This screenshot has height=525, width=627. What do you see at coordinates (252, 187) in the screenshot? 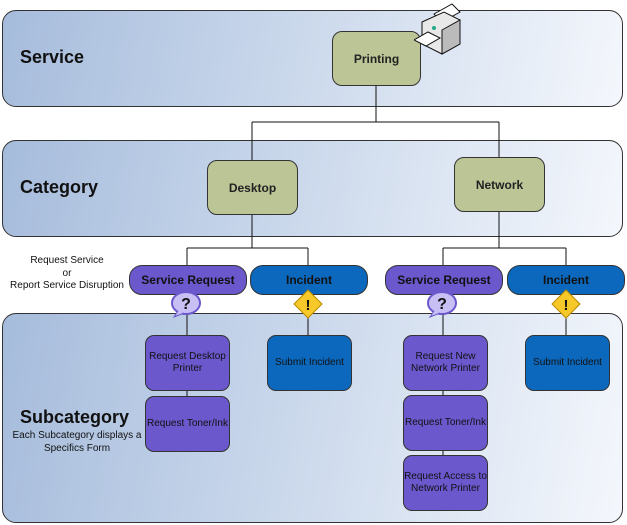
I see `category-node-desktop: Desktop` at bounding box center [252, 187].